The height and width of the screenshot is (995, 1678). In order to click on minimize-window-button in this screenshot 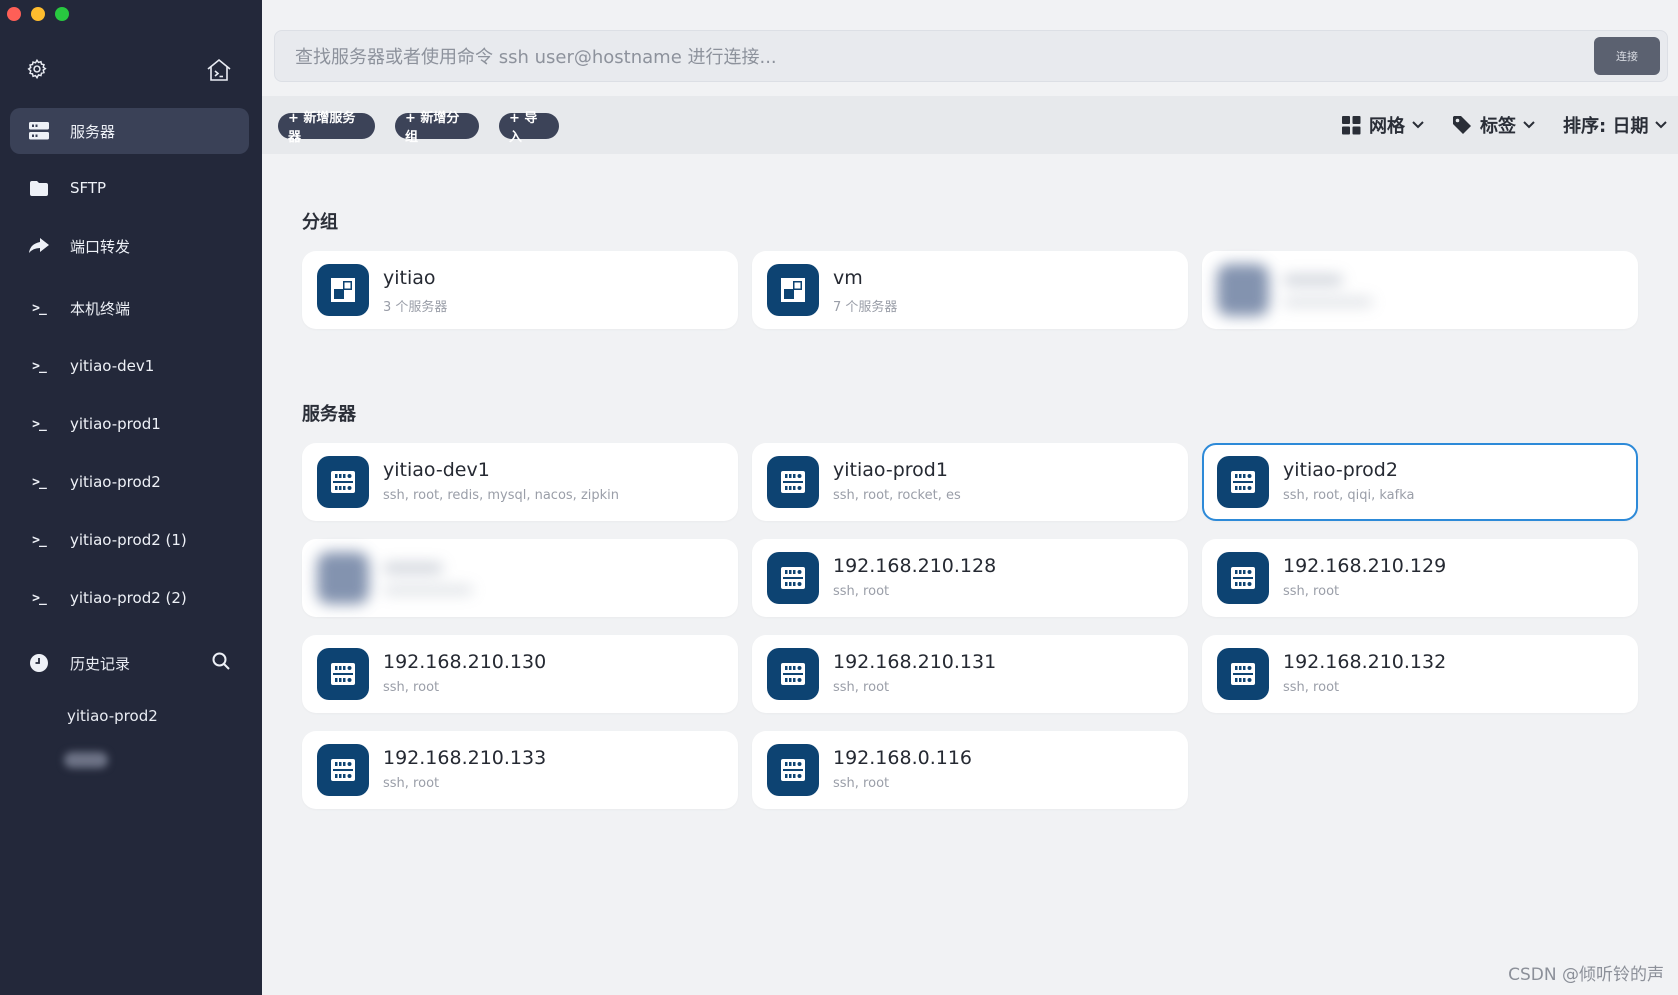, I will do `click(38, 14)`.